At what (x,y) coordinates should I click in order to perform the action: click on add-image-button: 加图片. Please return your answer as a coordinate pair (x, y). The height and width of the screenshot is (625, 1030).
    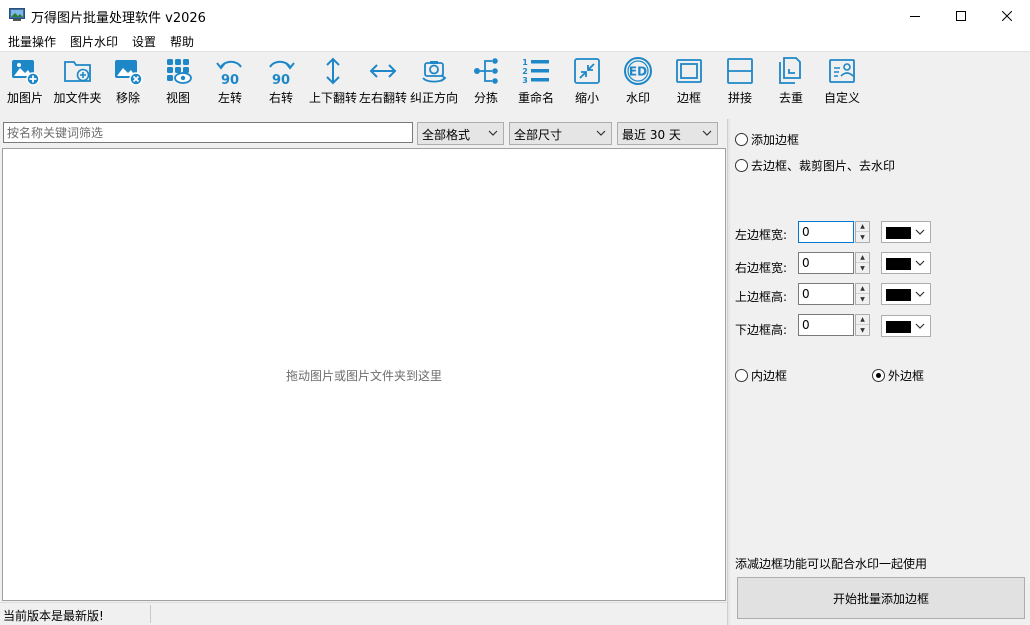
    Looking at the image, I should click on (25, 82).